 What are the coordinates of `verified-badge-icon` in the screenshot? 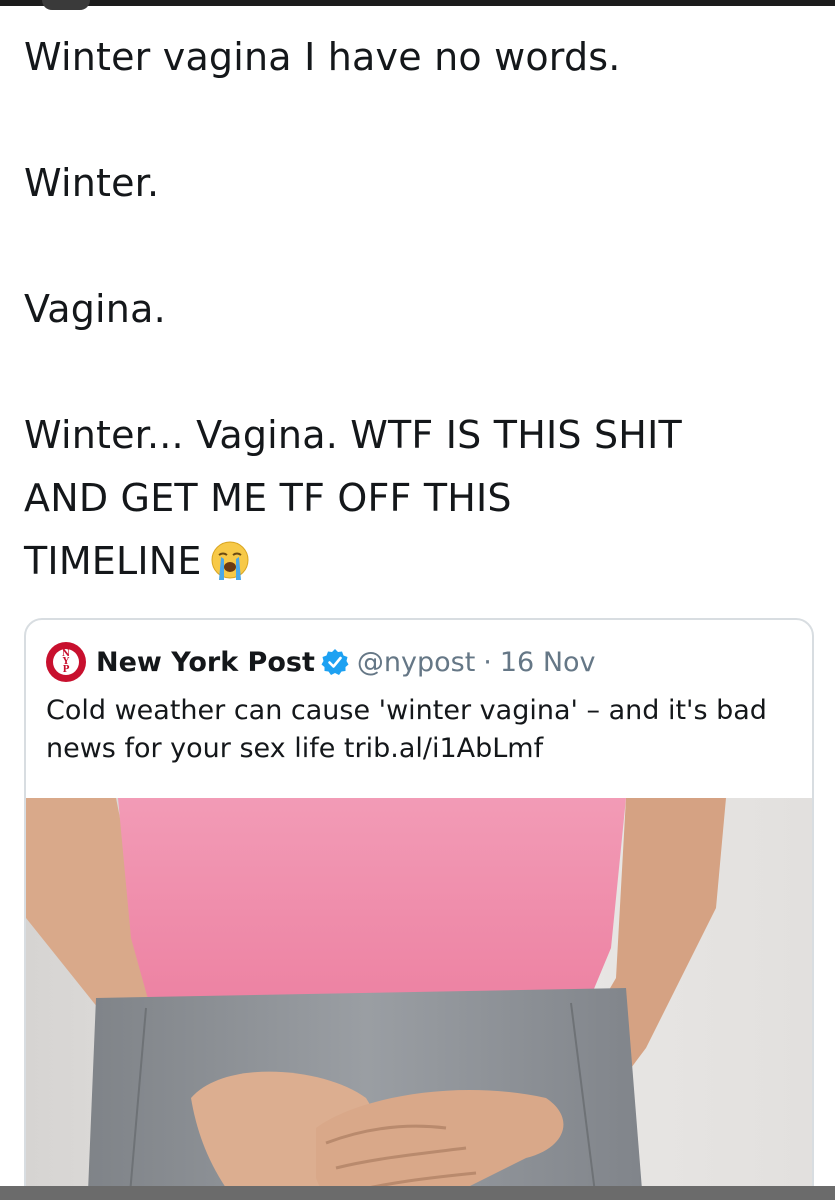 It's located at (335, 662).